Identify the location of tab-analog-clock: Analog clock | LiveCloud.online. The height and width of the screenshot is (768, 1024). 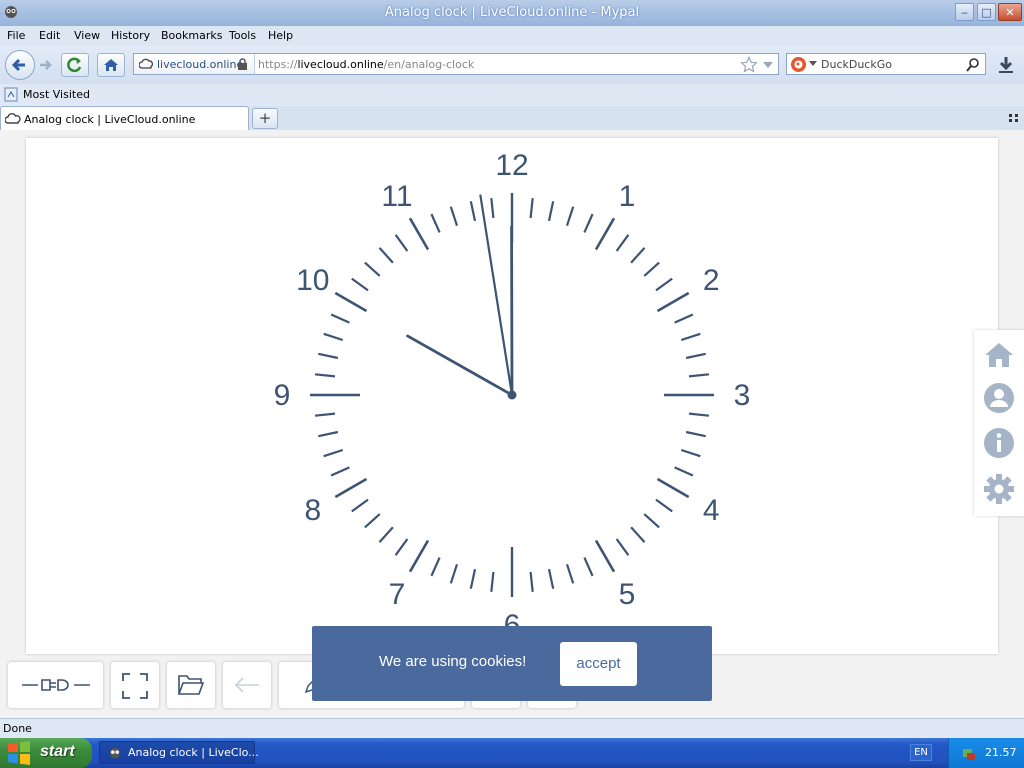
(124, 118).